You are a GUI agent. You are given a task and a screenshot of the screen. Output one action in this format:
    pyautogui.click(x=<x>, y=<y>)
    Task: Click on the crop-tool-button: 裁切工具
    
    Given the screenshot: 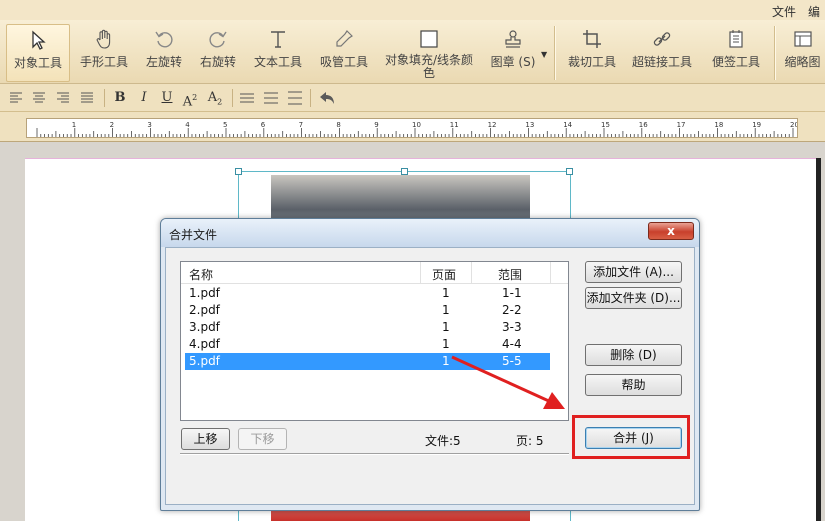 What is the action you would take?
    pyautogui.click(x=592, y=53)
    